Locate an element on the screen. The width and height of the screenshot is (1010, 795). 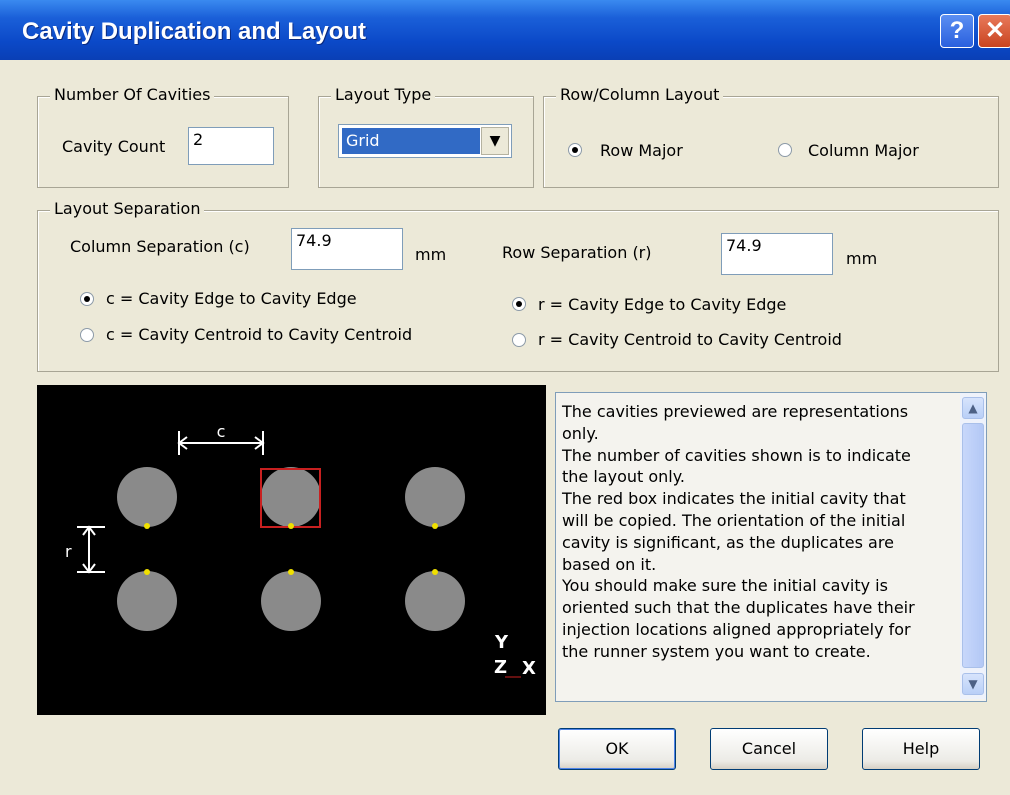
row-separation-unit: mm is located at coordinates (862, 258).